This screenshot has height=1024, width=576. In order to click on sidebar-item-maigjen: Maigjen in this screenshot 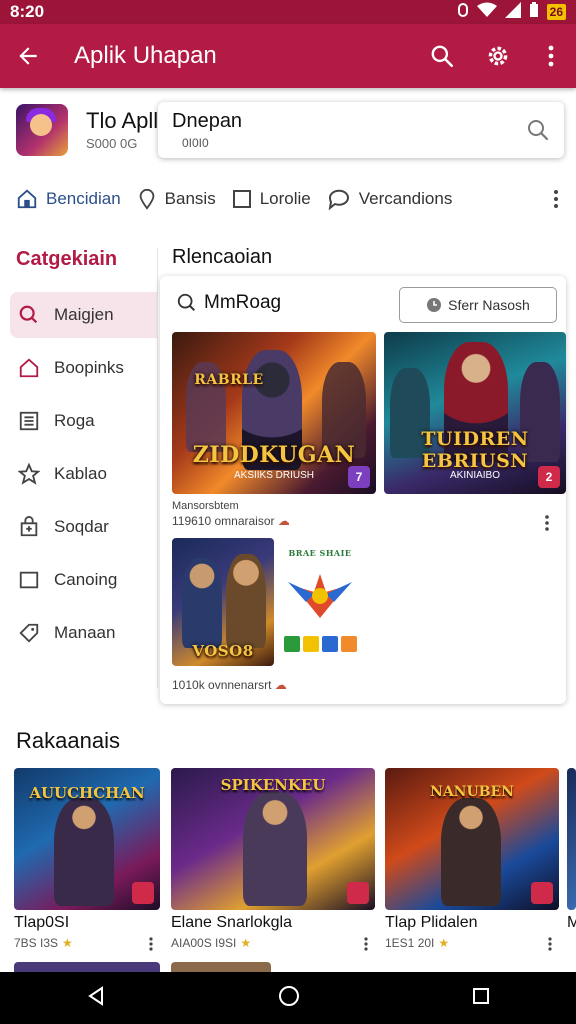, I will do `click(84, 315)`.